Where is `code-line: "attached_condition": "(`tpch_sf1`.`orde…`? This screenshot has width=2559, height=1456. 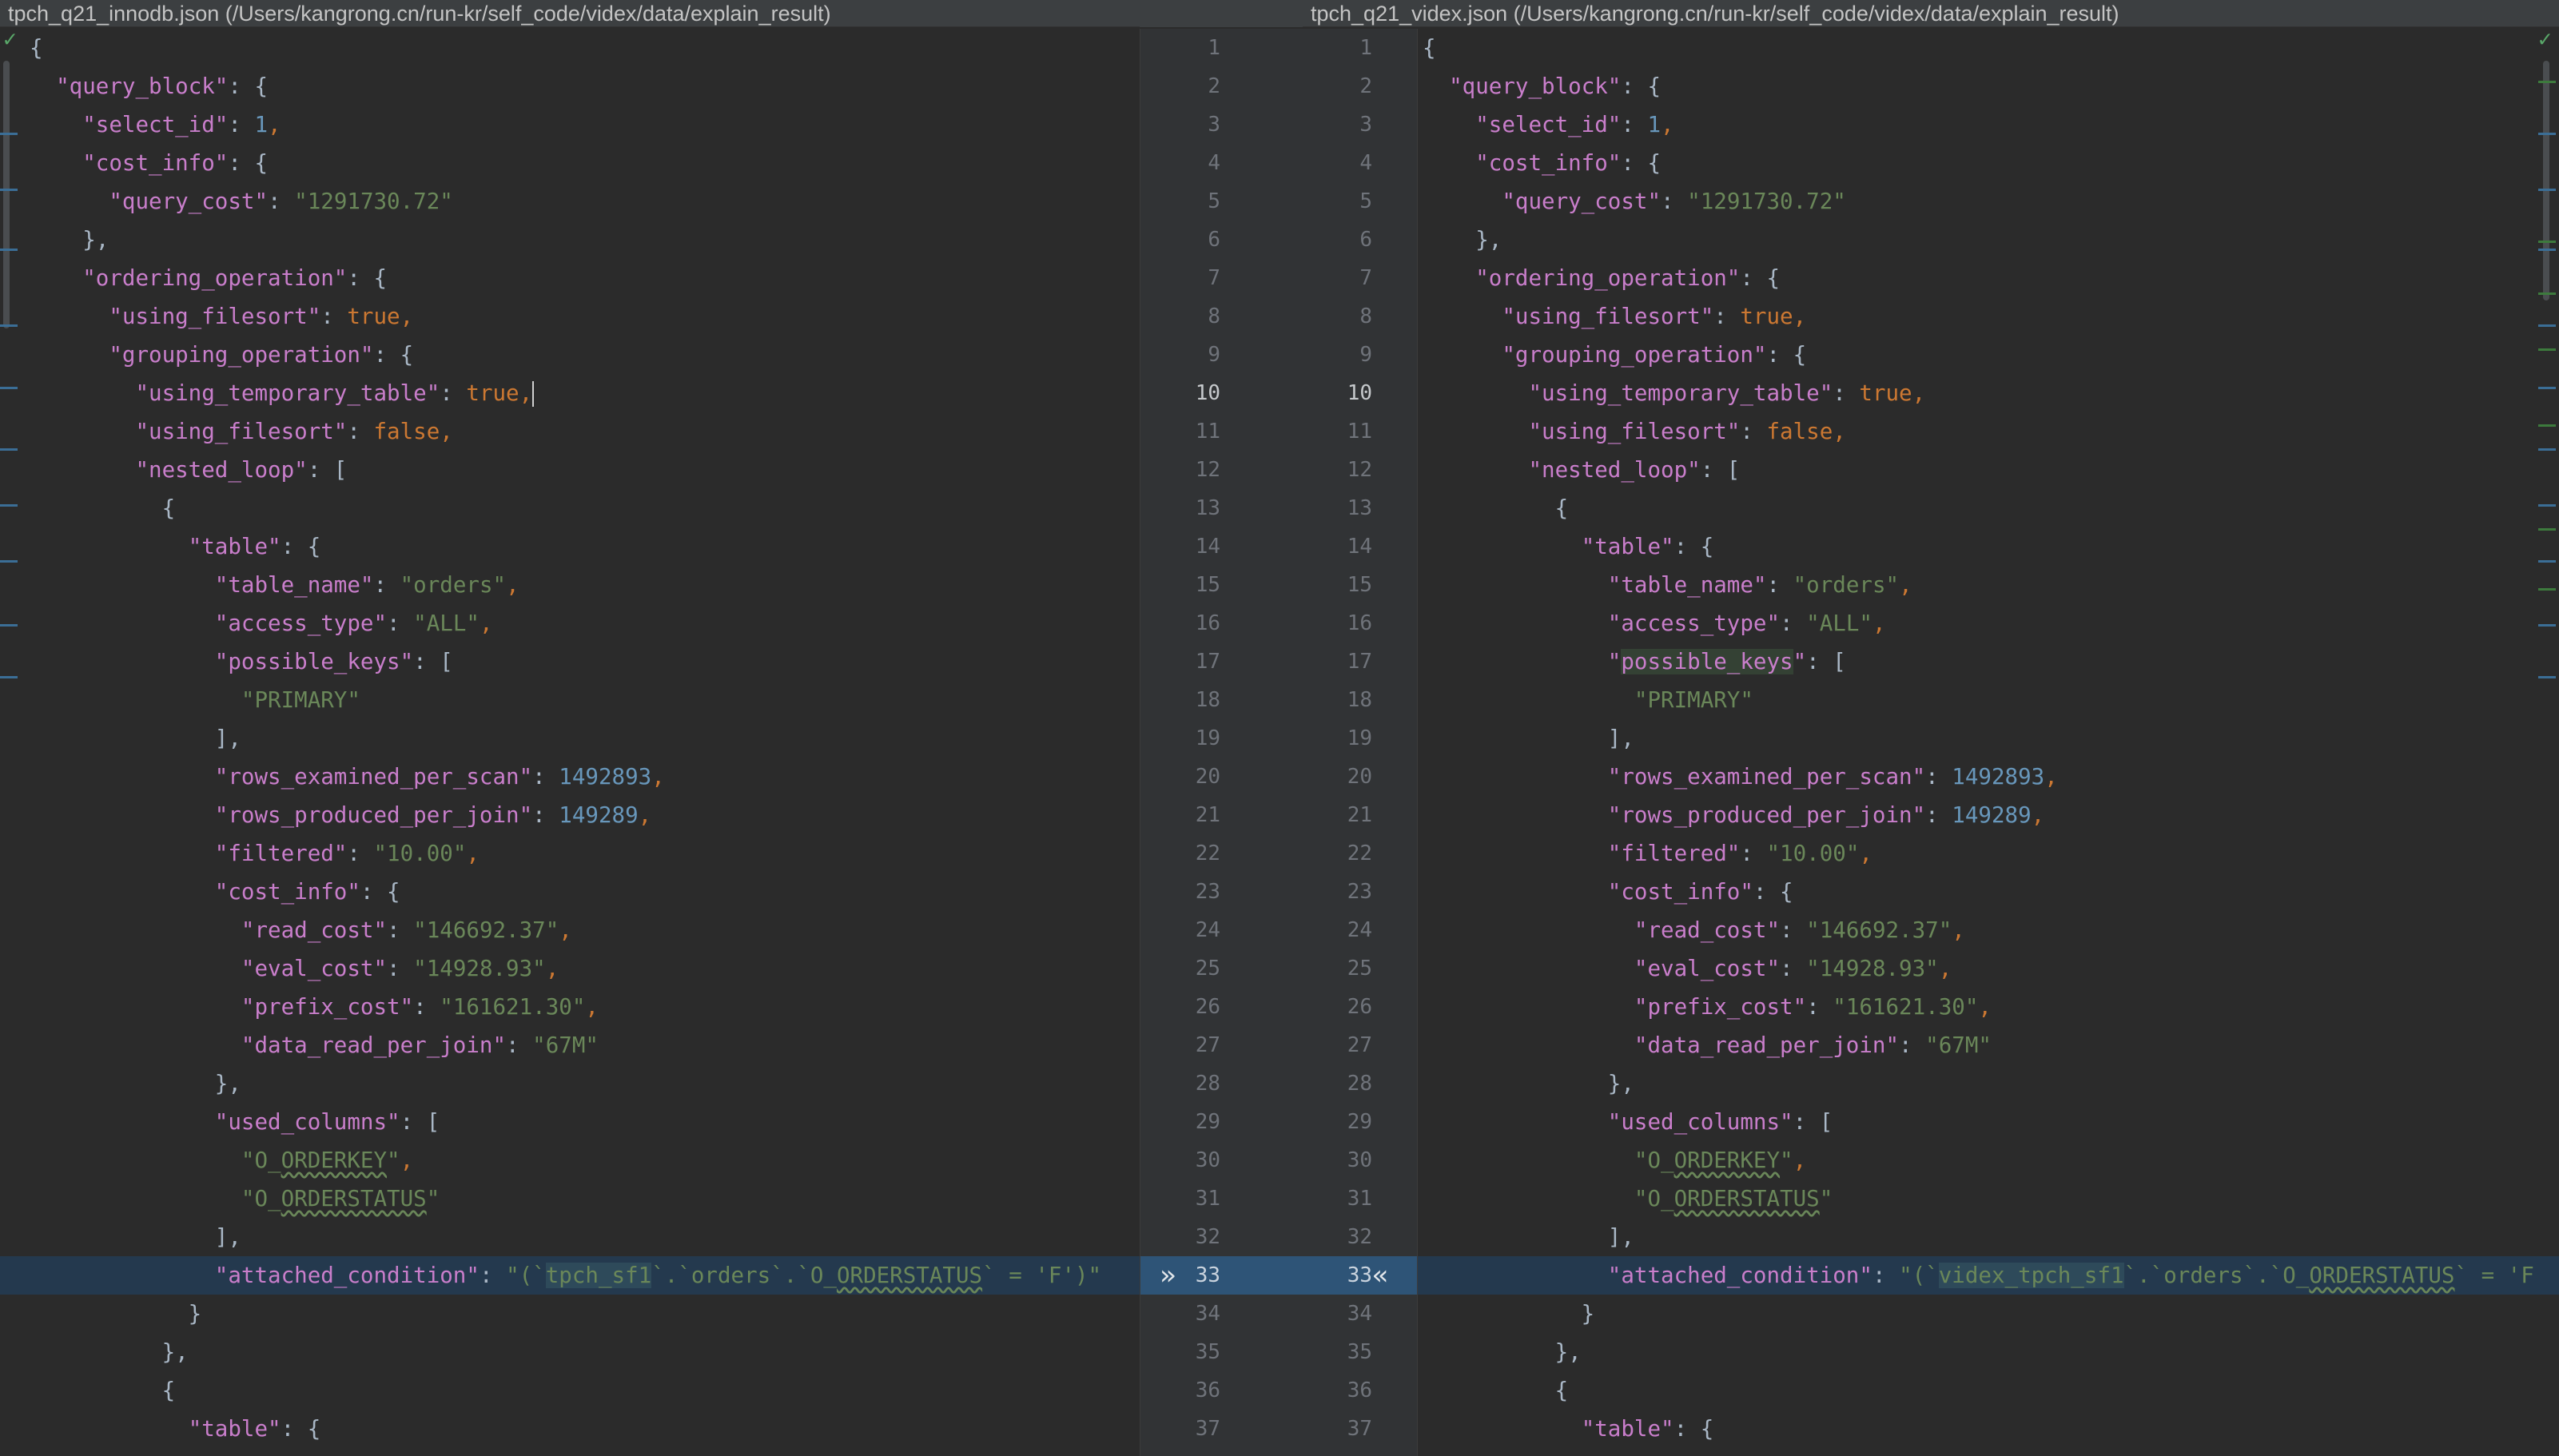 code-line: "attached_condition": "(`tpch_sf1`.`orde… is located at coordinates (570, 1275).